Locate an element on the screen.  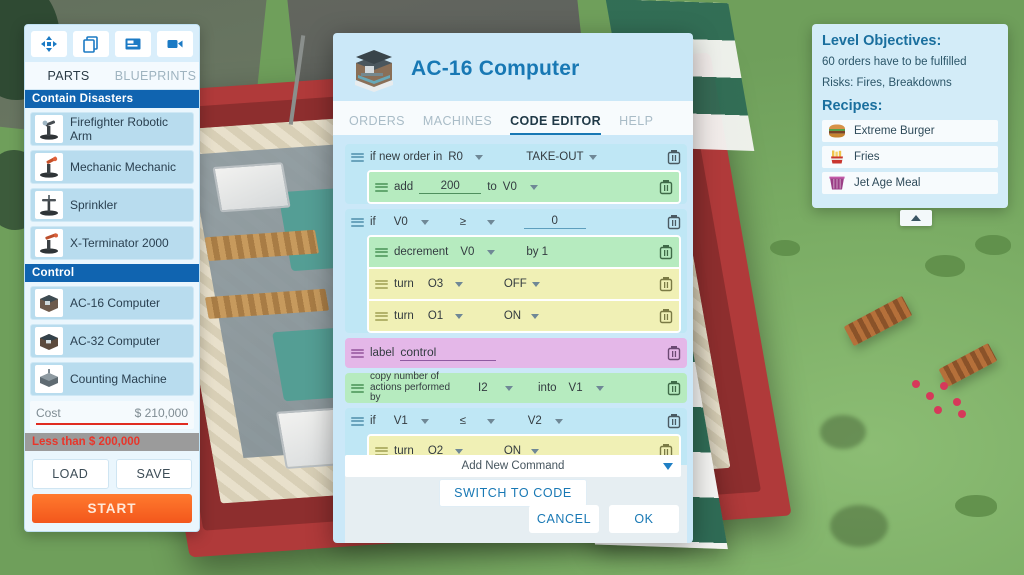
part-label: Firefighter Robotic Arm is located at coordinates (119, 129).